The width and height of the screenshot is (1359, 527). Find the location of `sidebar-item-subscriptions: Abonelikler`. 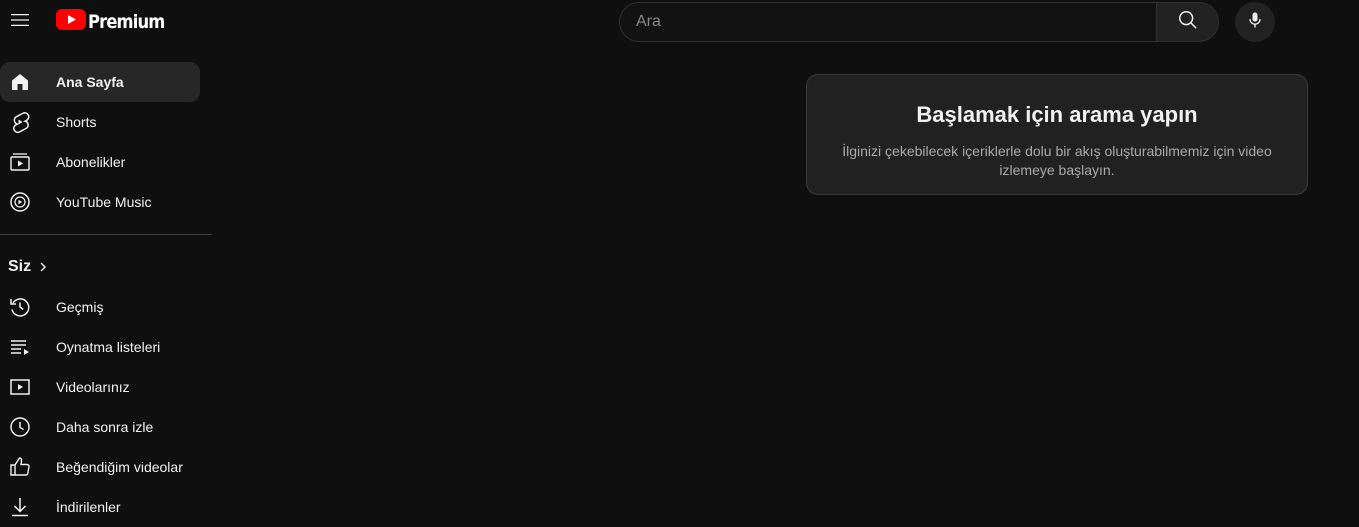

sidebar-item-subscriptions: Abonelikler is located at coordinates (100, 162).